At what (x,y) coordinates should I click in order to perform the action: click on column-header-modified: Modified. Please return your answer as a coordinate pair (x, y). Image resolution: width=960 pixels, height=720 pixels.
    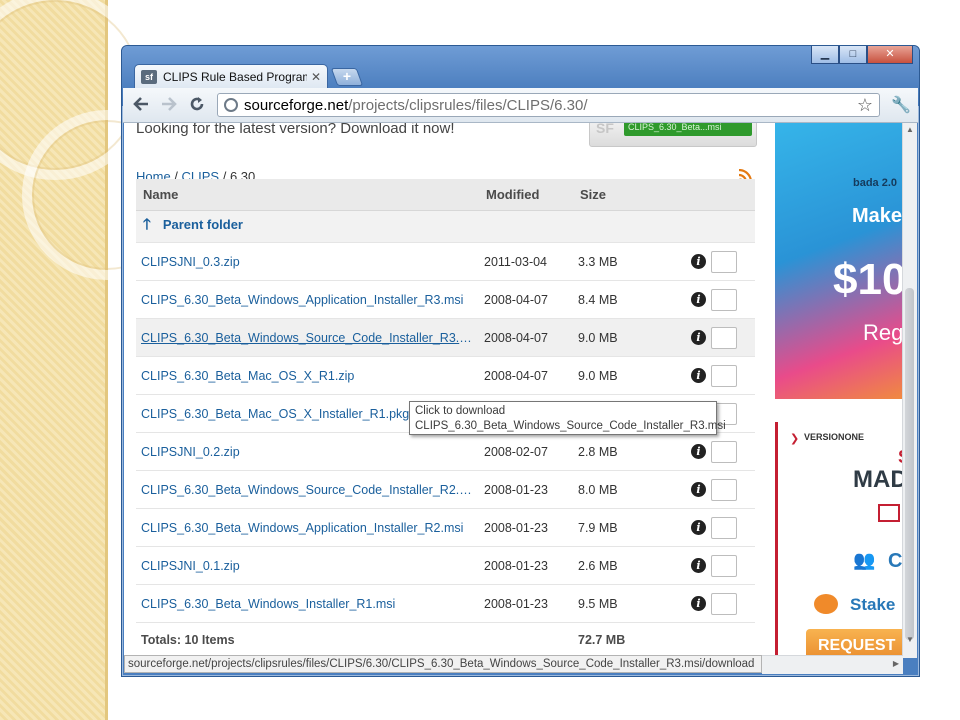
    Looking at the image, I should click on (526, 195).